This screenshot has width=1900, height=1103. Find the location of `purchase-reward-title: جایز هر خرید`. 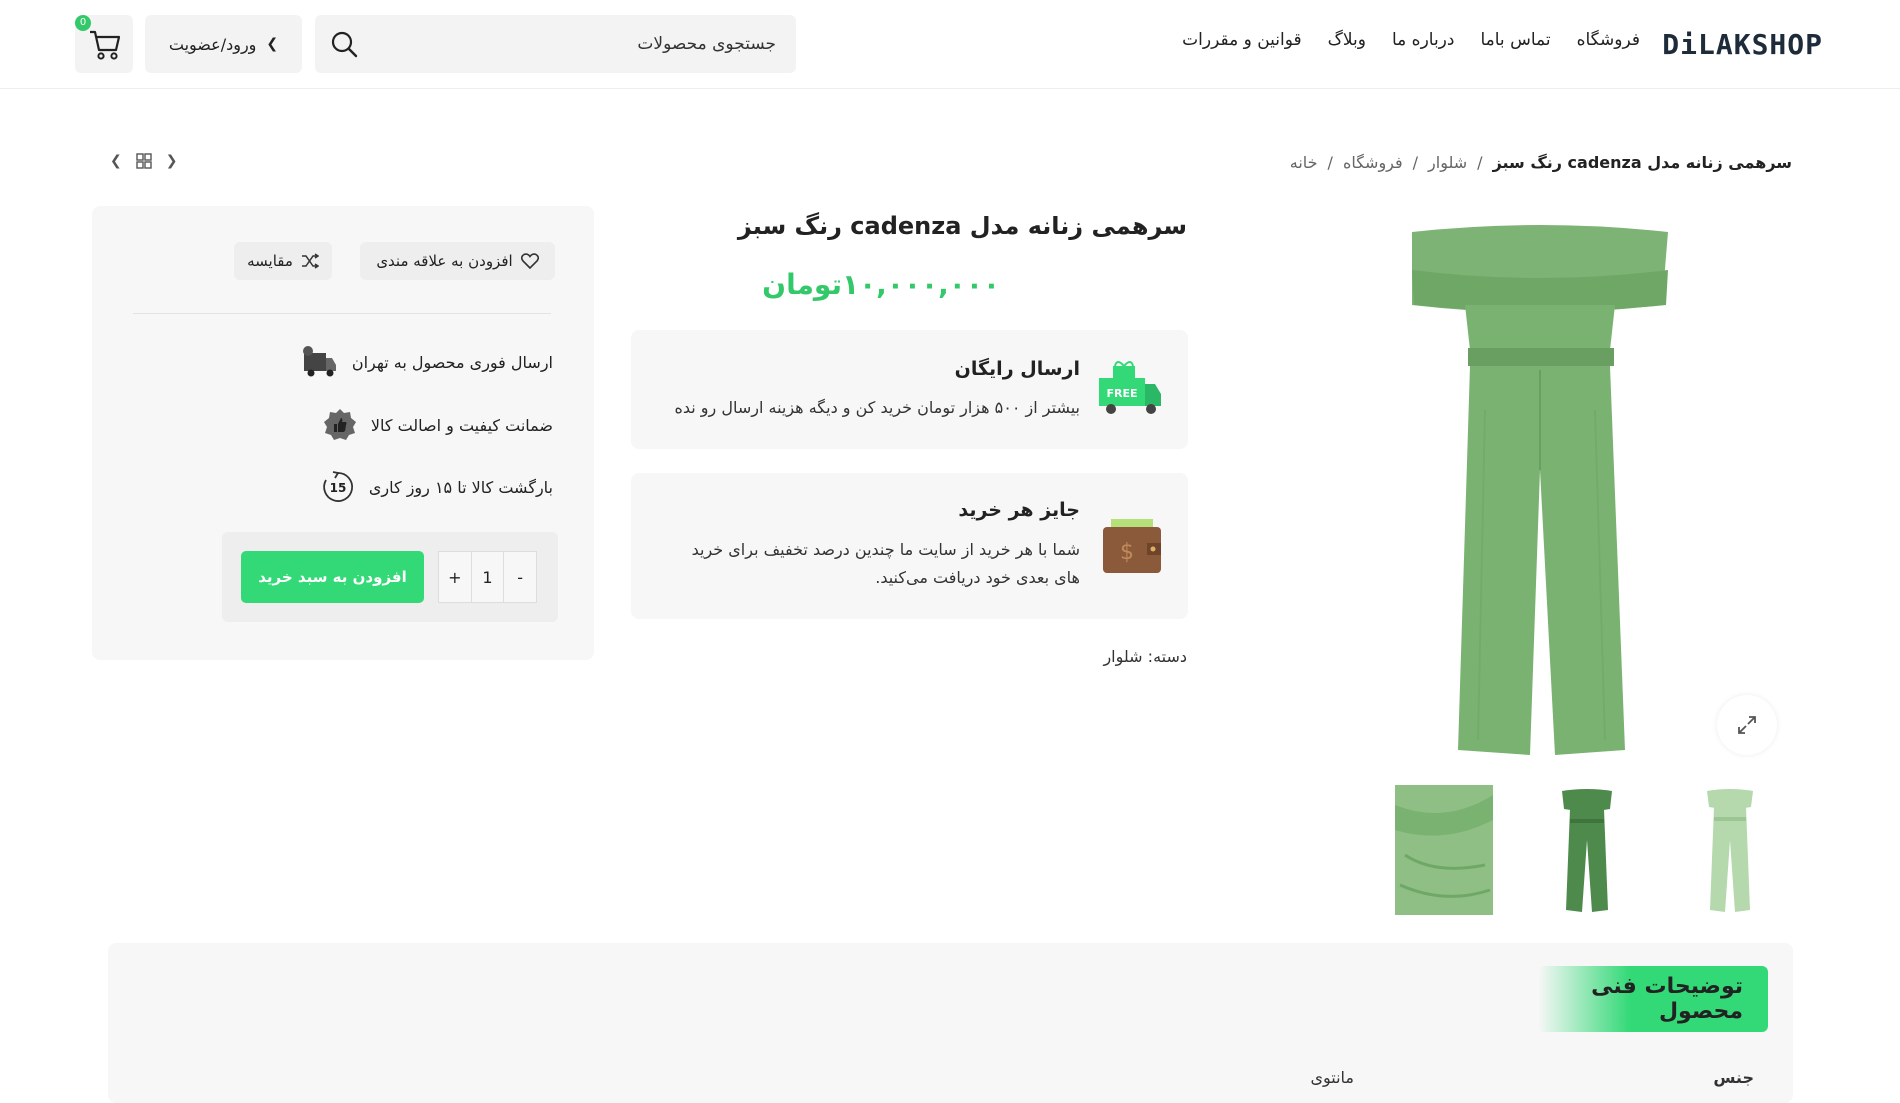

purchase-reward-title: جایز هر خرید is located at coordinates (1019, 510).